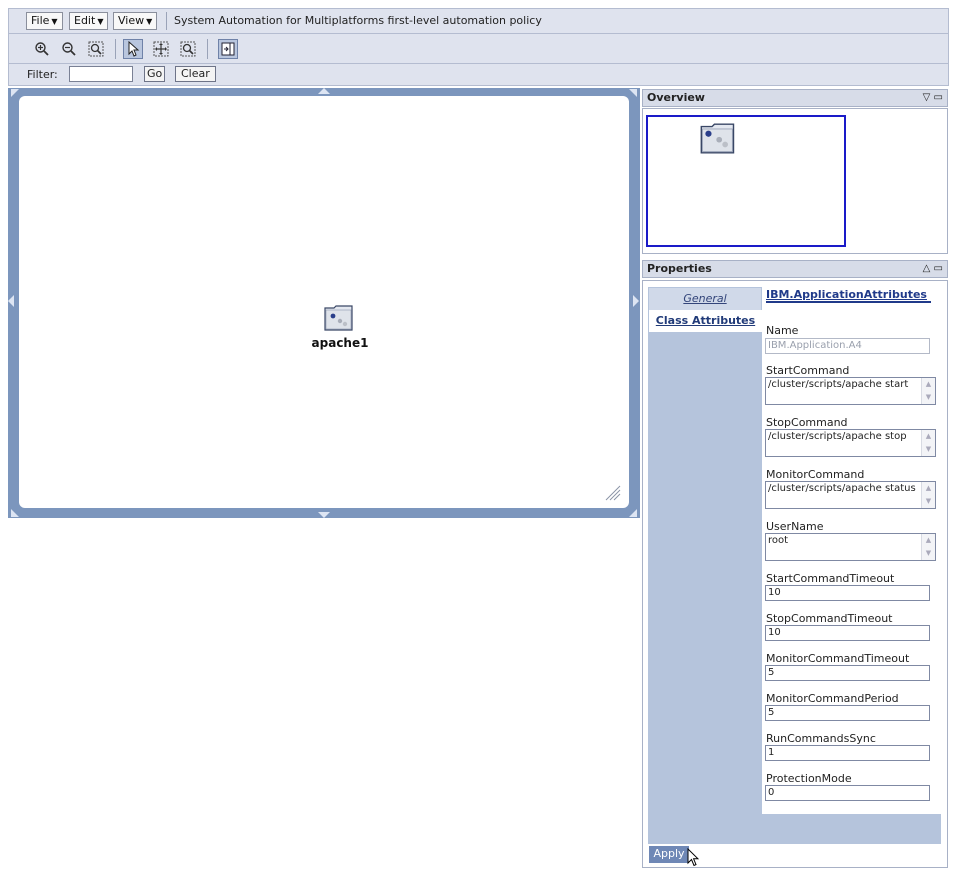 The width and height of the screenshot is (960, 871). What do you see at coordinates (679, 268) in the screenshot?
I see `properties-title: Properties` at bounding box center [679, 268].